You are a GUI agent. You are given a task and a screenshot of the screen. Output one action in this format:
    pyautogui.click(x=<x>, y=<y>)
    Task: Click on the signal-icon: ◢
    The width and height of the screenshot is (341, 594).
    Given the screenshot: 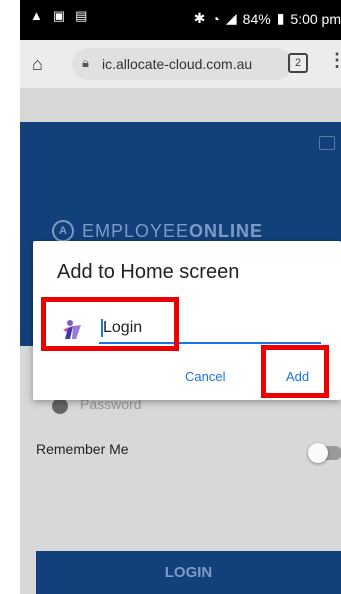 What is the action you would take?
    pyautogui.click(x=231, y=18)
    